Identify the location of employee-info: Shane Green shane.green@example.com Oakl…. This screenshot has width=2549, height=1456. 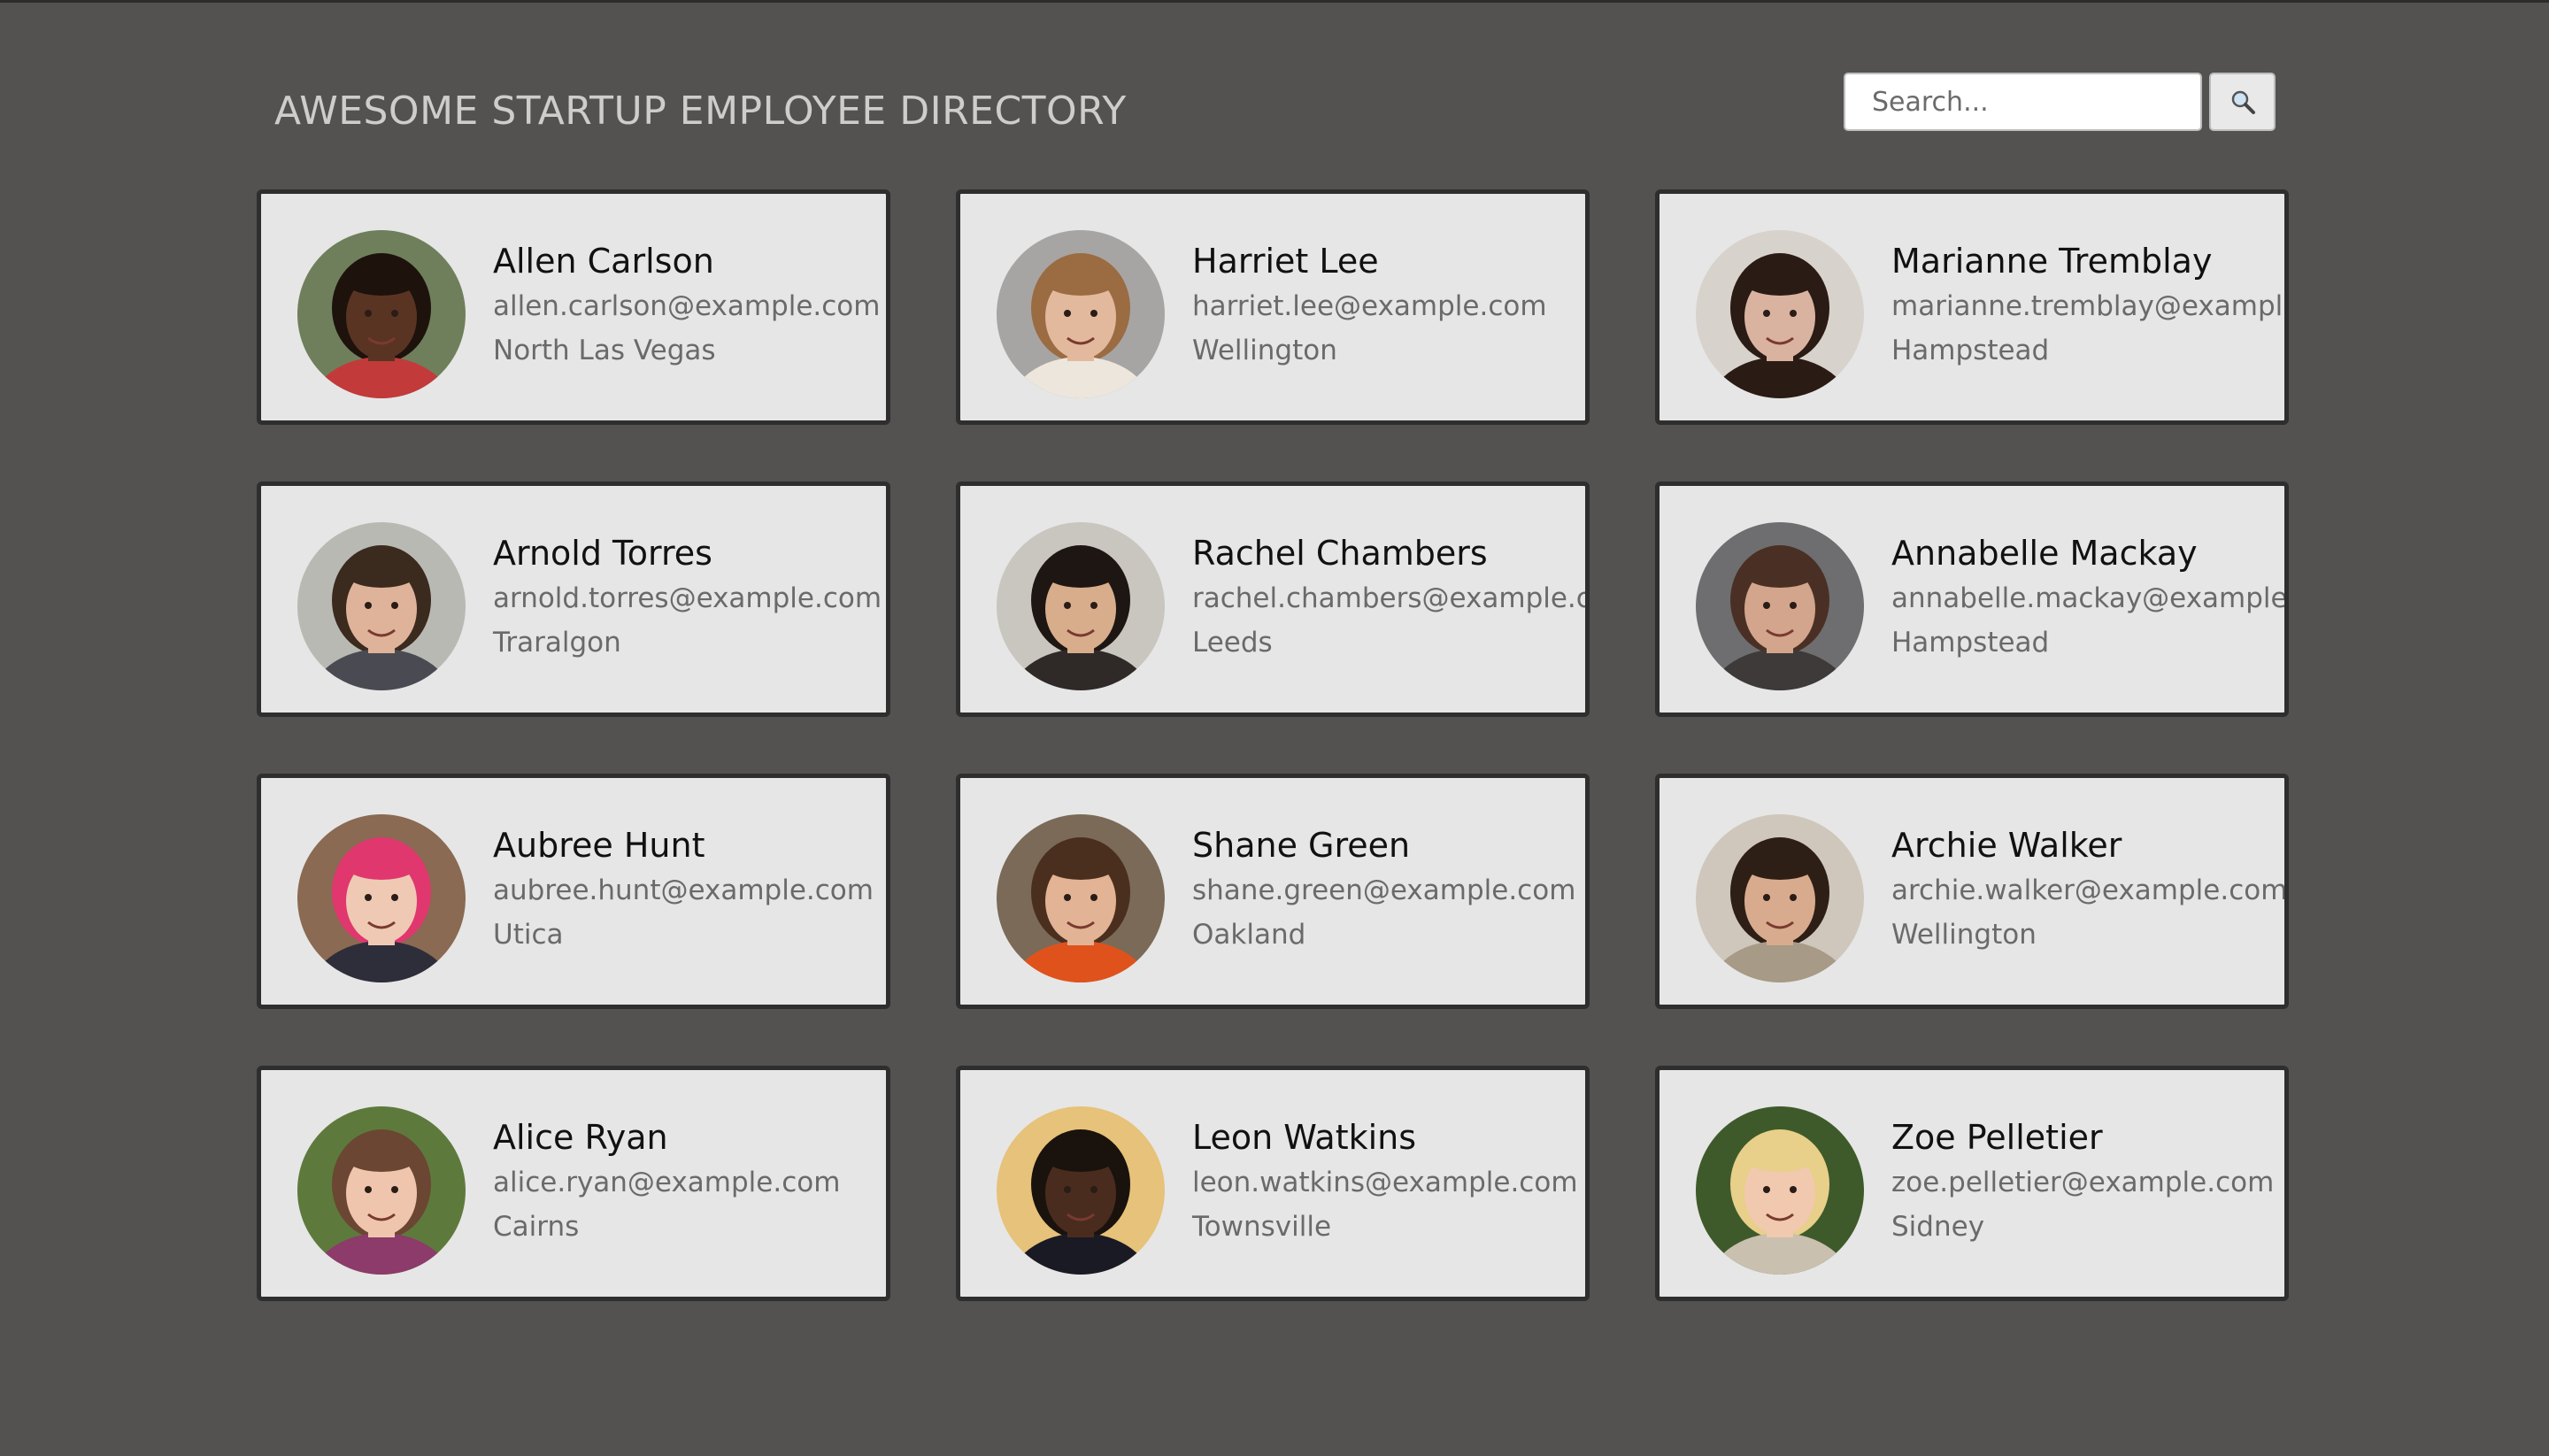
(1384, 890).